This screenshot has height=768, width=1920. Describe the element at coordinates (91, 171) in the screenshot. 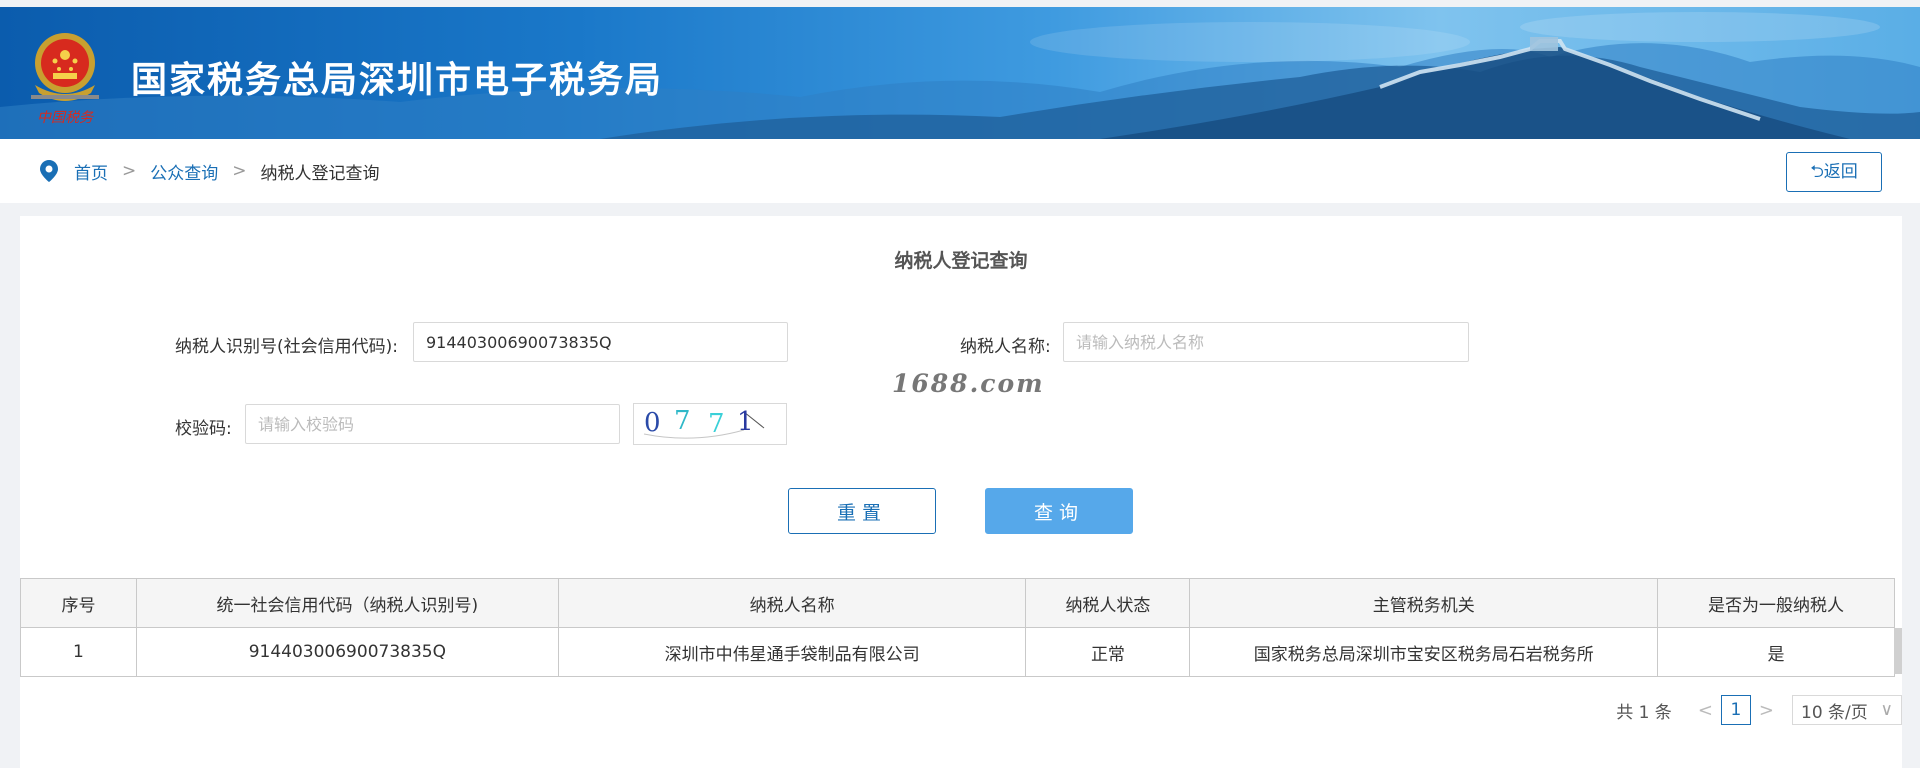

I see `breadcrumb-home-link: 首页` at that location.